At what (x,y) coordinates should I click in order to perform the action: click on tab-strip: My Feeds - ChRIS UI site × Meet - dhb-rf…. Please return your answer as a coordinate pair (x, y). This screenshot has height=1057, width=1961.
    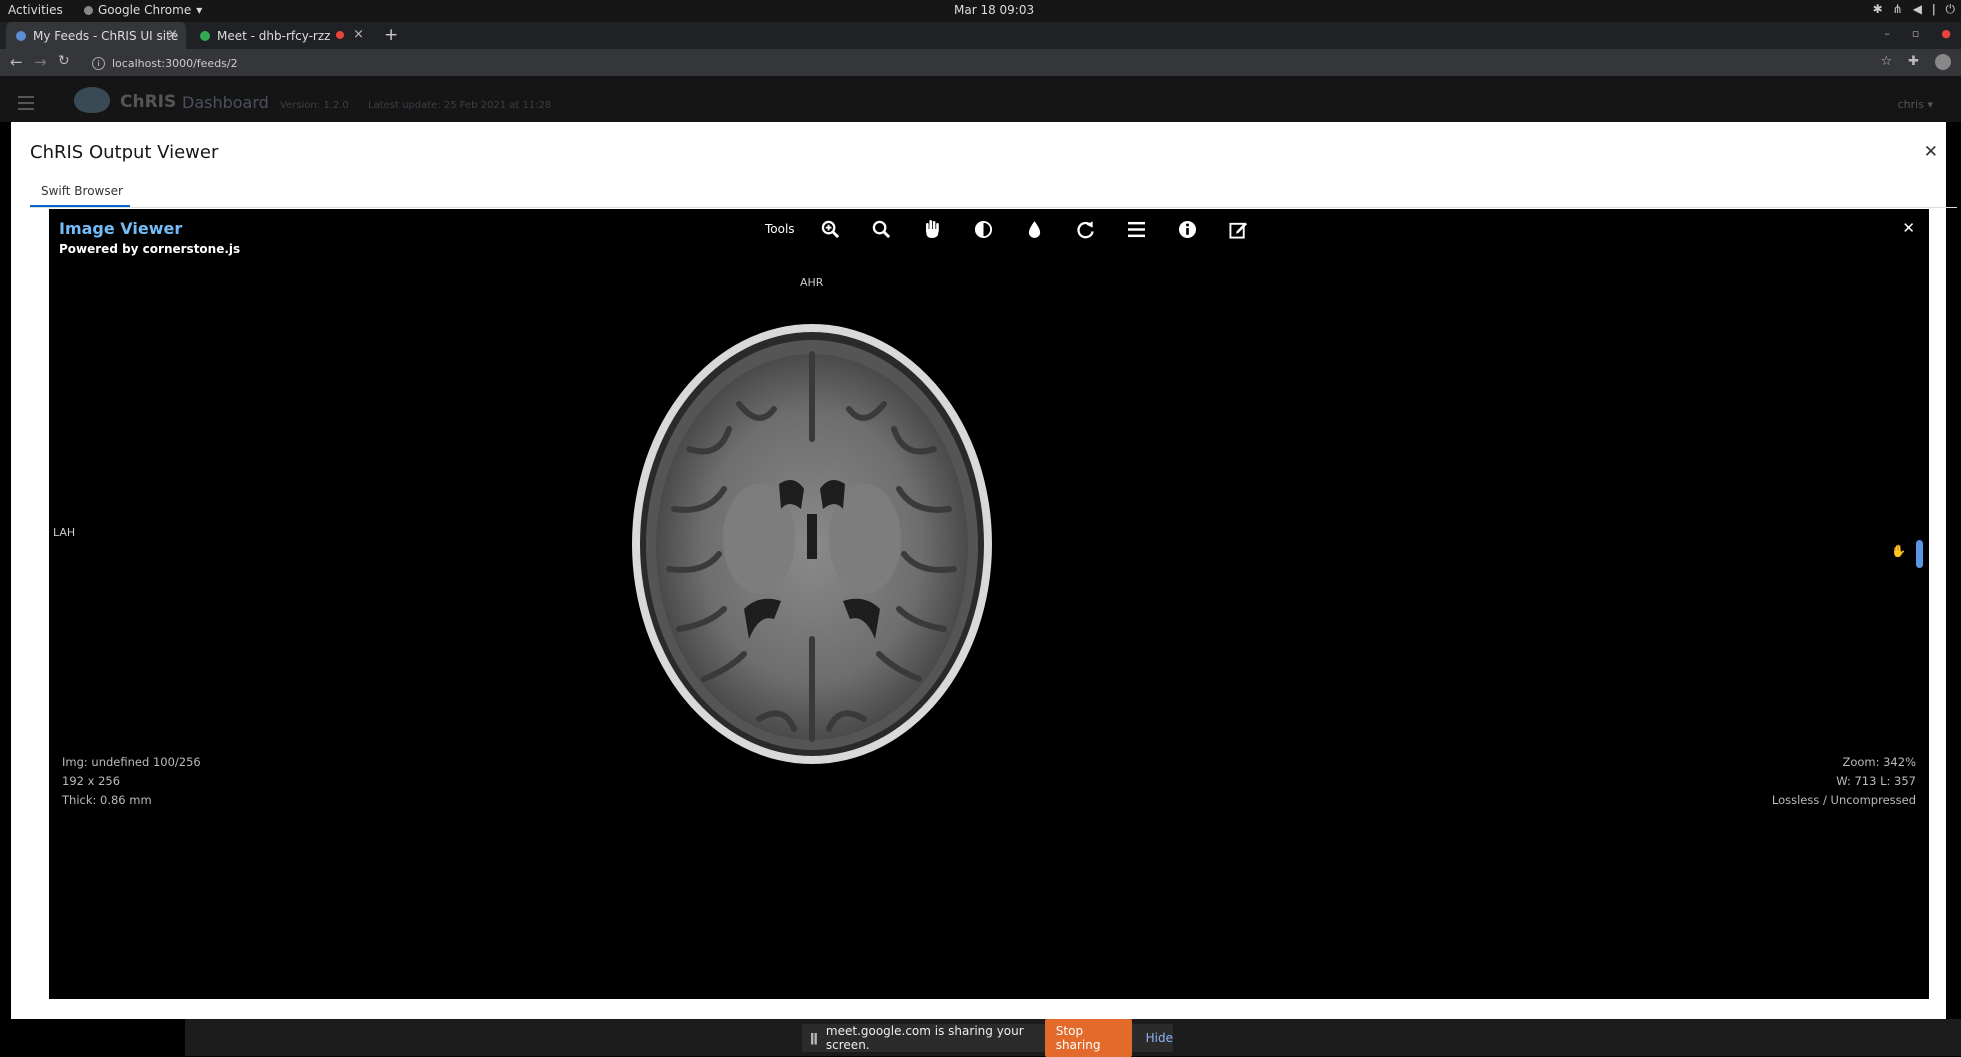
    Looking at the image, I should click on (980, 35).